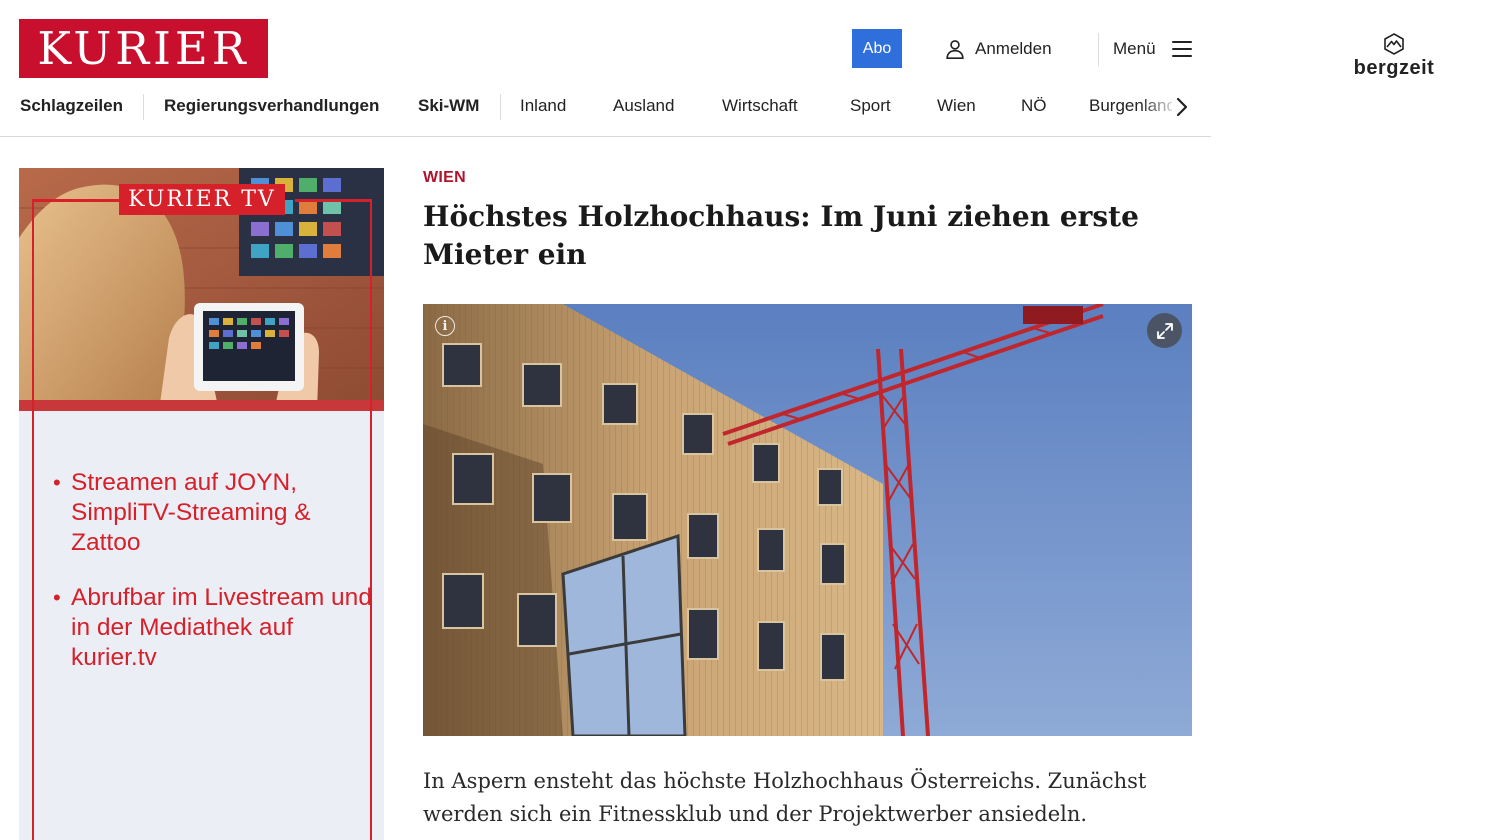  Describe the element at coordinates (956, 106) in the screenshot. I see `nav-item-wien: Wien` at that location.